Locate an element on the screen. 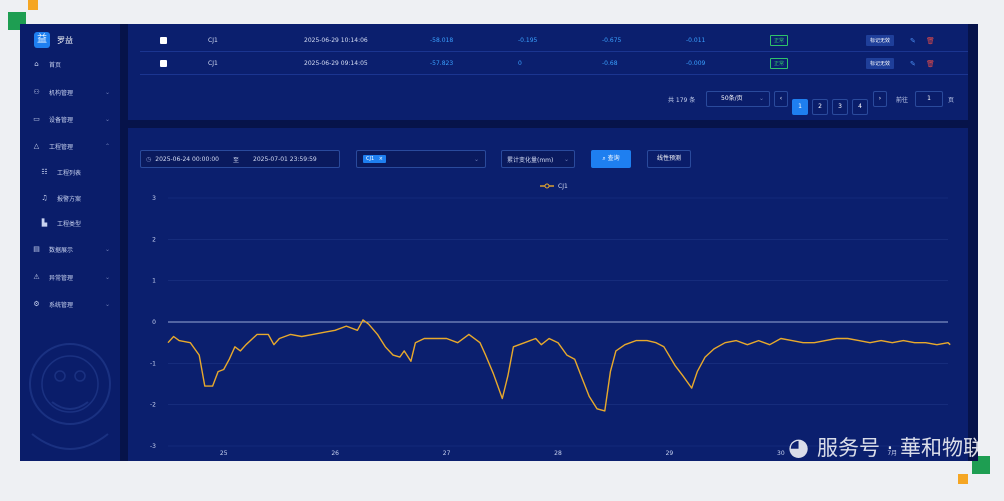 This screenshot has width=1004, height=501. sidebar-item-label: 工程列表 is located at coordinates (69, 173).